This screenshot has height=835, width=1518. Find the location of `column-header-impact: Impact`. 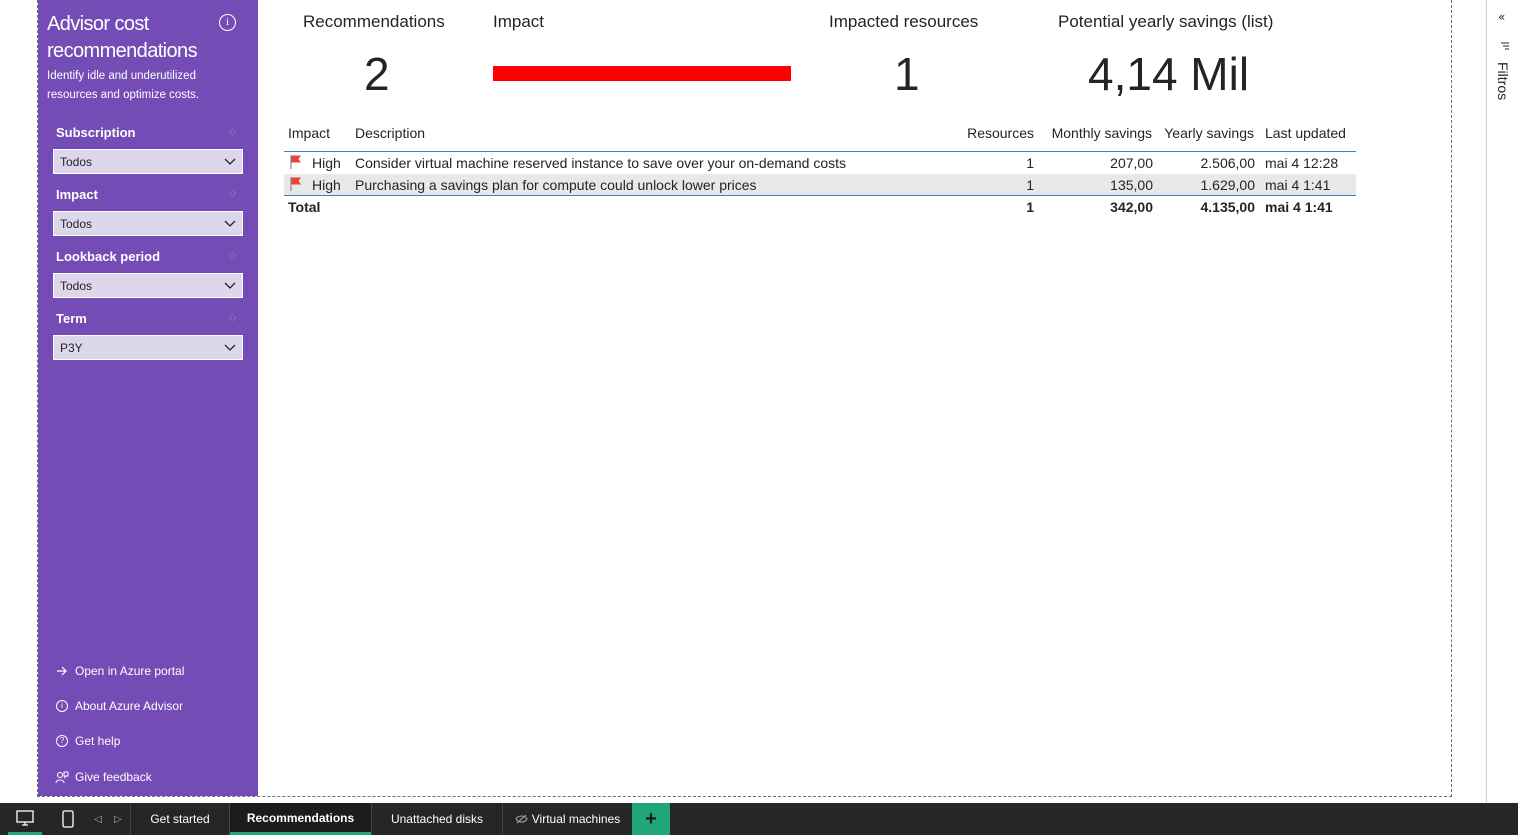

column-header-impact: Impact is located at coordinates (309, 133).